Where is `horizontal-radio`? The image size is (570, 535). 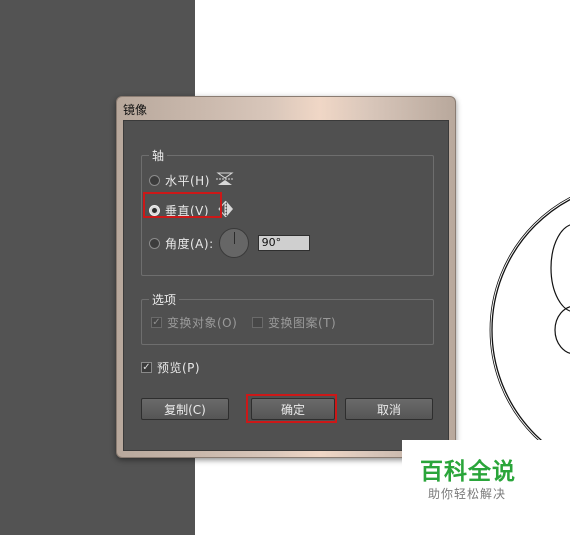
horizontal-radio is located at coordinates (154, 180).